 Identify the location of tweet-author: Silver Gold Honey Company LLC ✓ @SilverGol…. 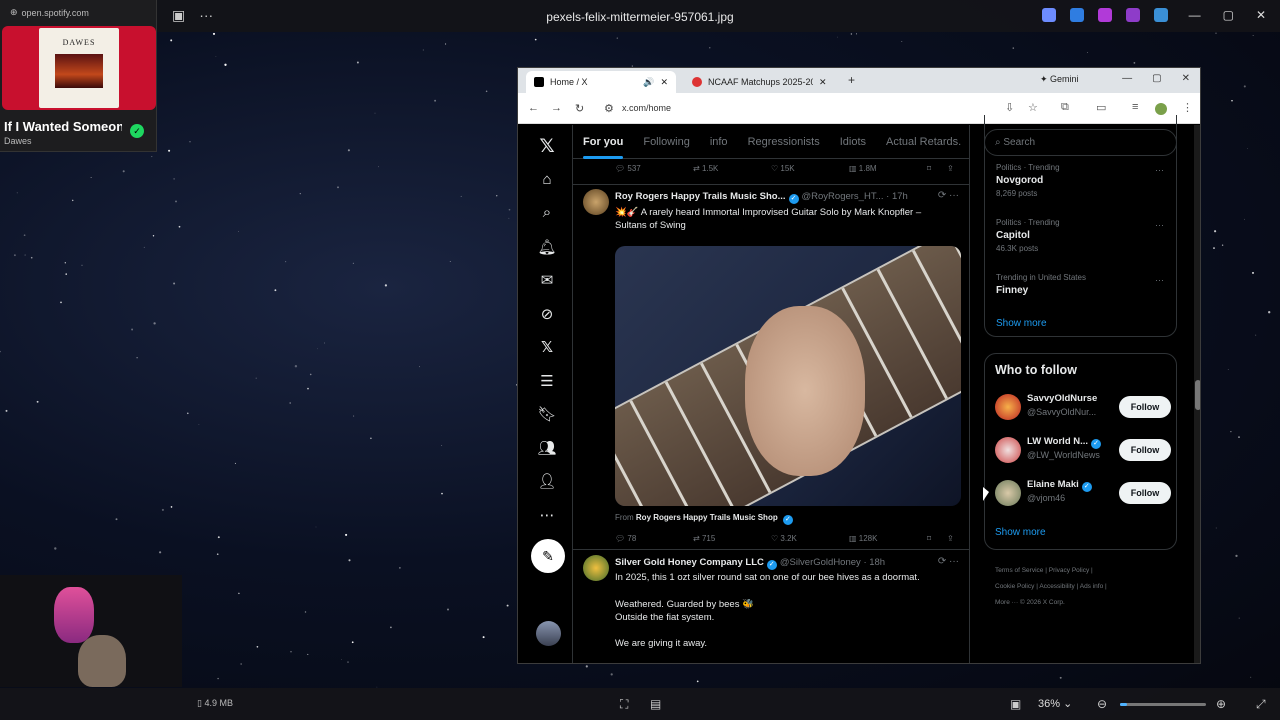
(750, 563).